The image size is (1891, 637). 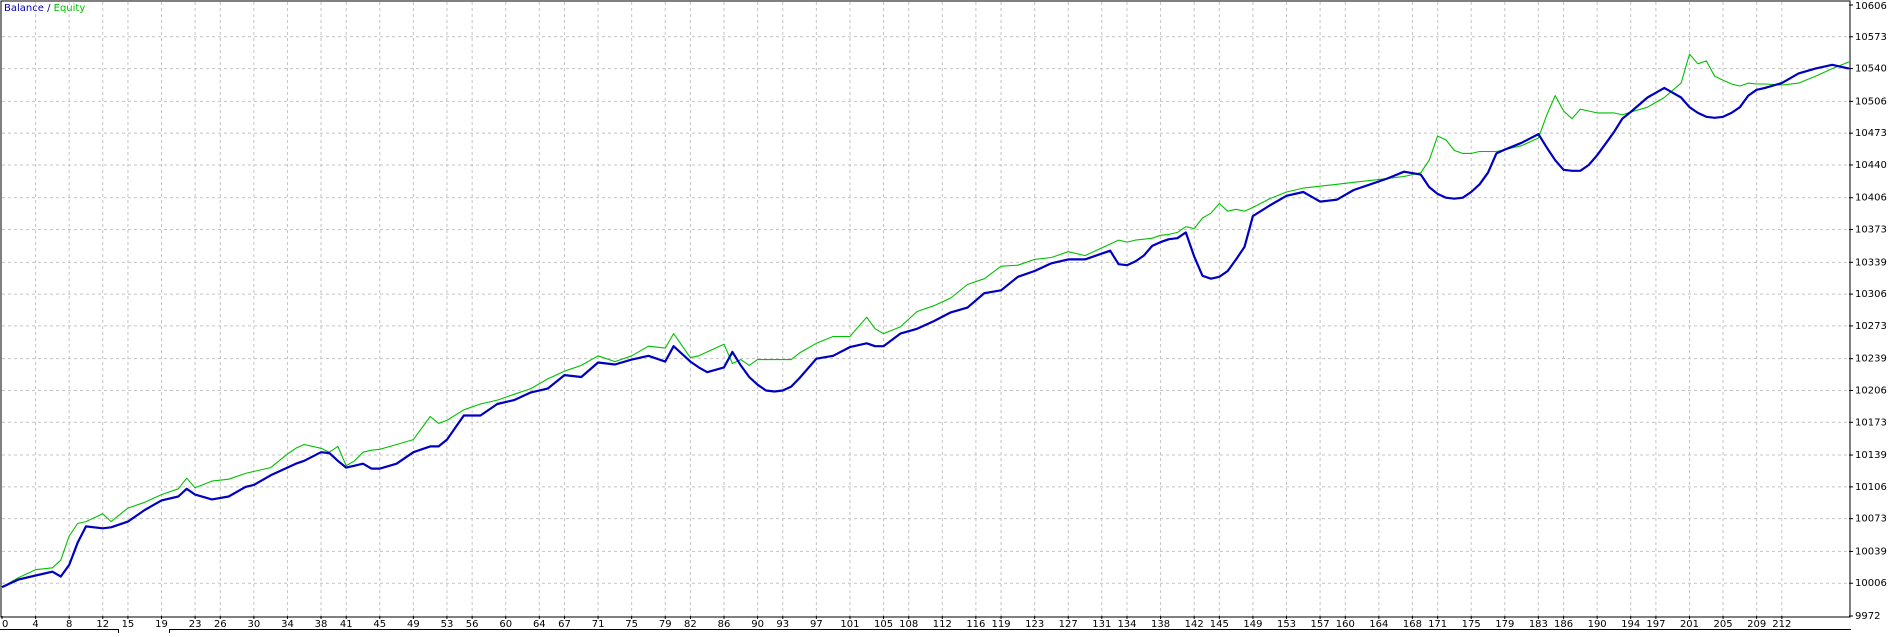 I want to click on y-tick-label: 10006, so click(x=1871, y=583).